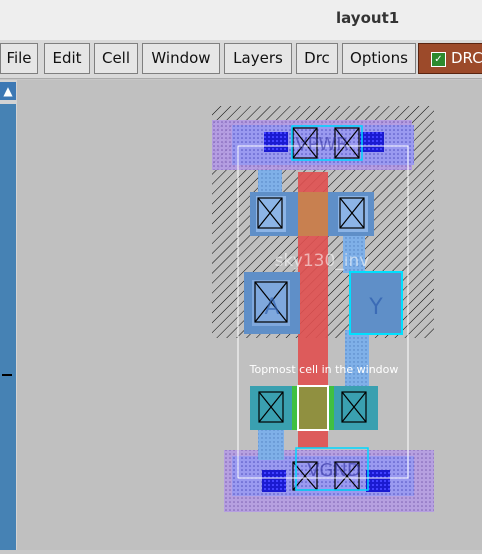  What do you see at coordinates (67, 58) in the screenshot?
I see `menu-edit: Edit` at bounding box center [67, 58].